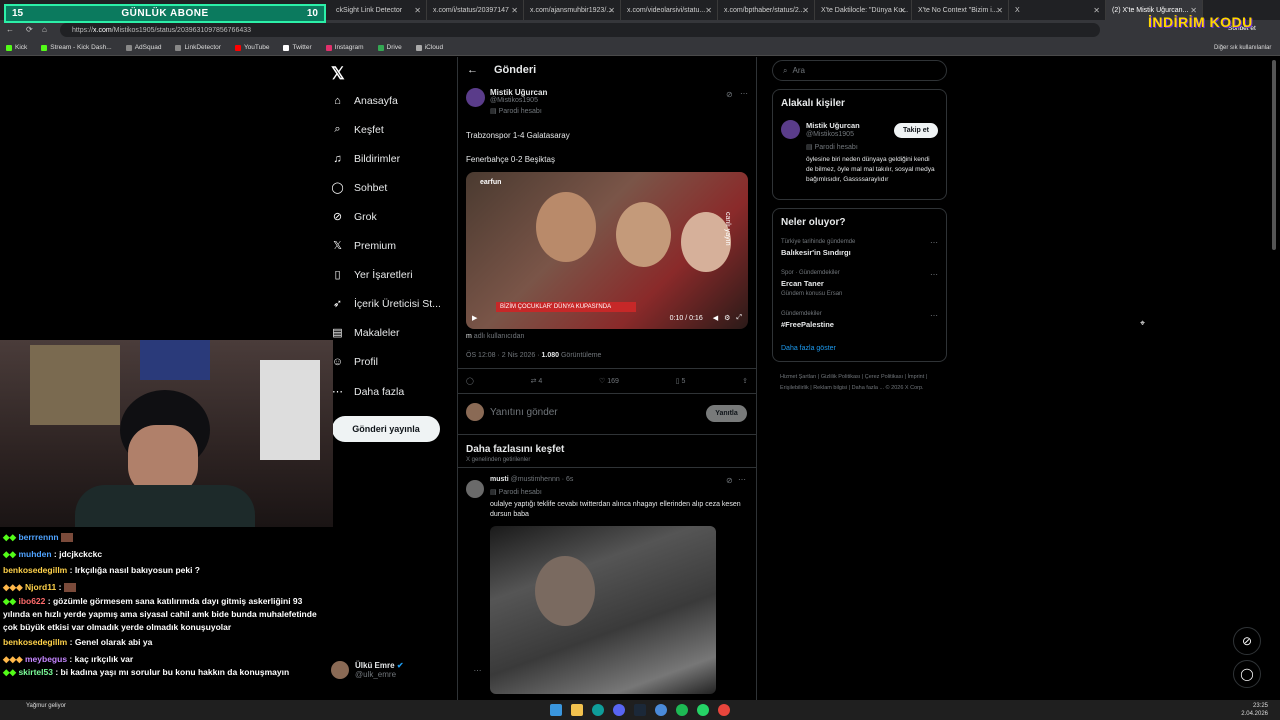  Describe the element at coordinates (16, 47) in the screenshot. I see `bookmark-item: Kick` at that location.